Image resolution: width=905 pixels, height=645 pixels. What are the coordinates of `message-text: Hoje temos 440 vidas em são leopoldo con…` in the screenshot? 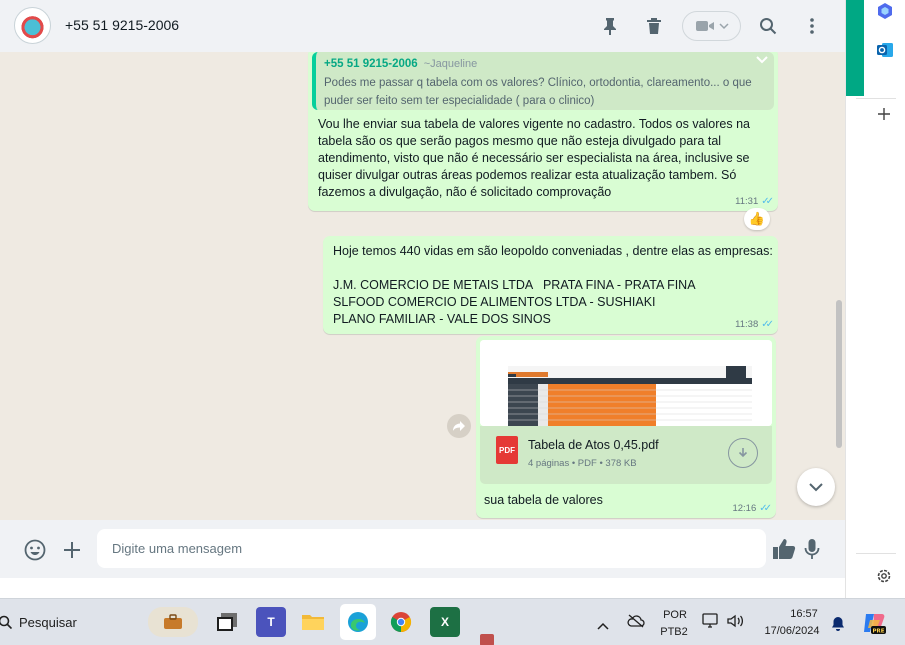 It's located at (553, 285).